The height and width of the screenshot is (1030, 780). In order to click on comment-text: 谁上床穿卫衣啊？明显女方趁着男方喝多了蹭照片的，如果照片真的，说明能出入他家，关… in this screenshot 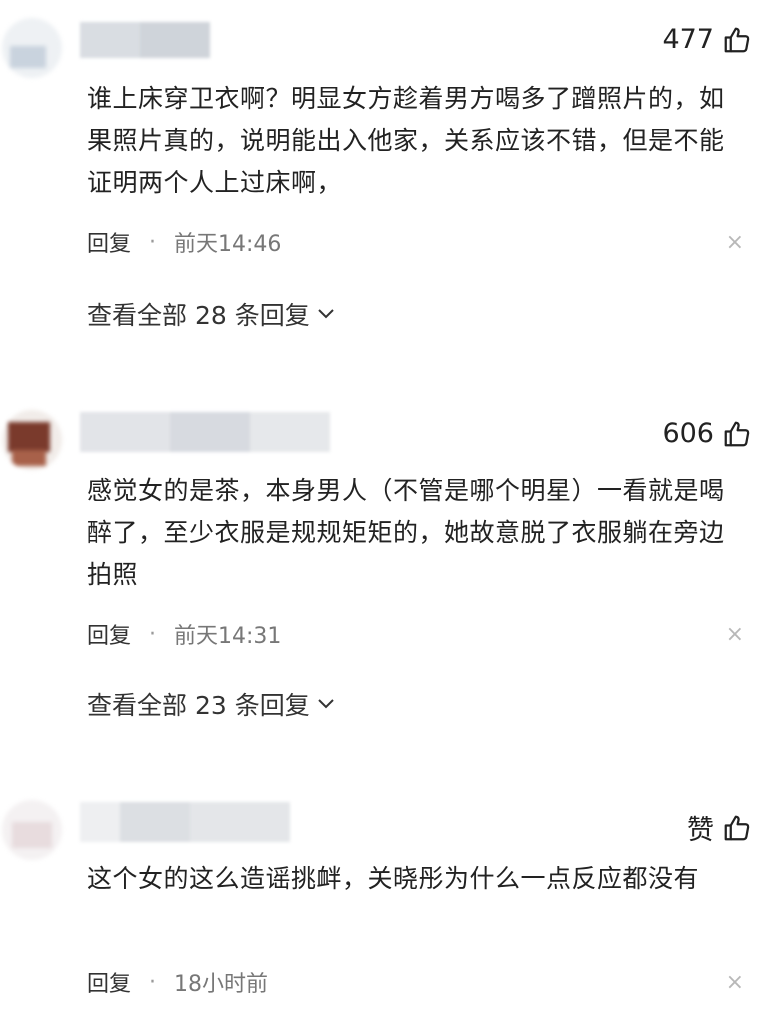, I will do `click(406, 140)`.